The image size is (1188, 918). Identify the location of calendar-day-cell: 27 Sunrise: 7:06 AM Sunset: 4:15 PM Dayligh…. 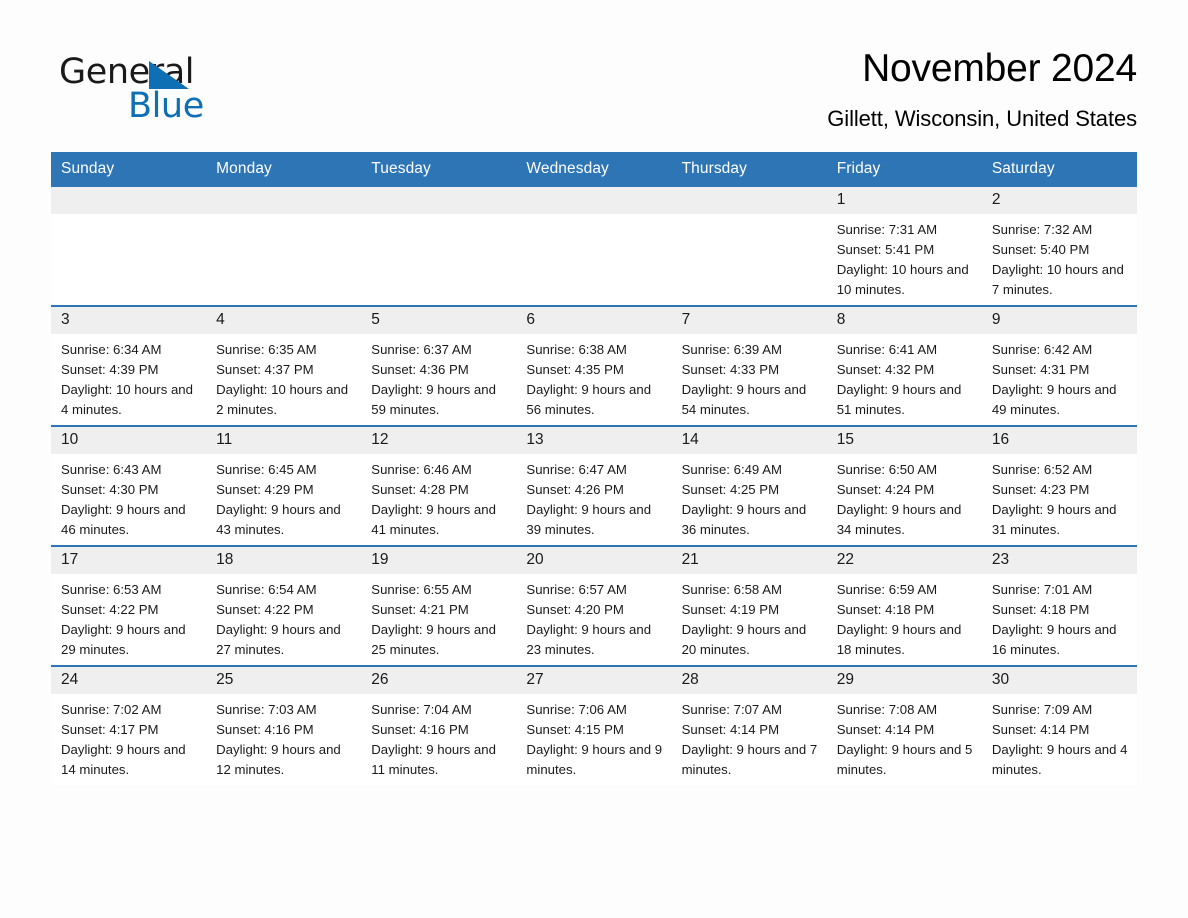
(594, 724).